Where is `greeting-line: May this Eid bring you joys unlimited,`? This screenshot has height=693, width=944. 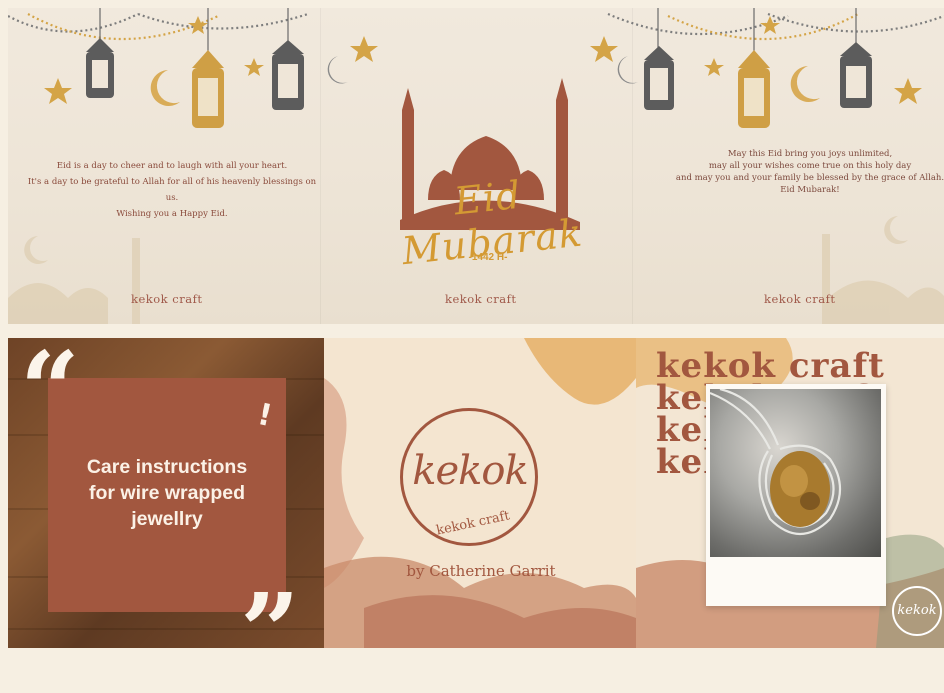
greeting-line: May this Eid bring you joys unlimited, is located at coordinates (810, 154).